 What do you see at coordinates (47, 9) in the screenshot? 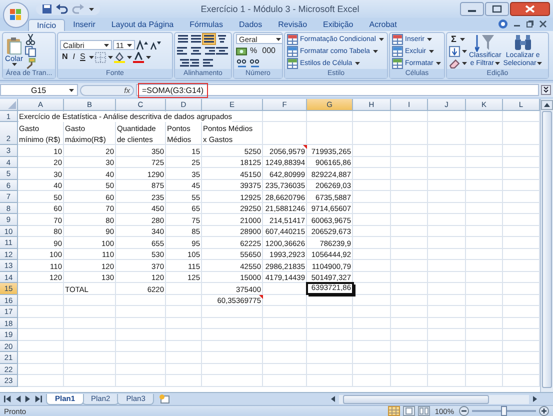
I see `save-icon` at bounding box center [47, 9].